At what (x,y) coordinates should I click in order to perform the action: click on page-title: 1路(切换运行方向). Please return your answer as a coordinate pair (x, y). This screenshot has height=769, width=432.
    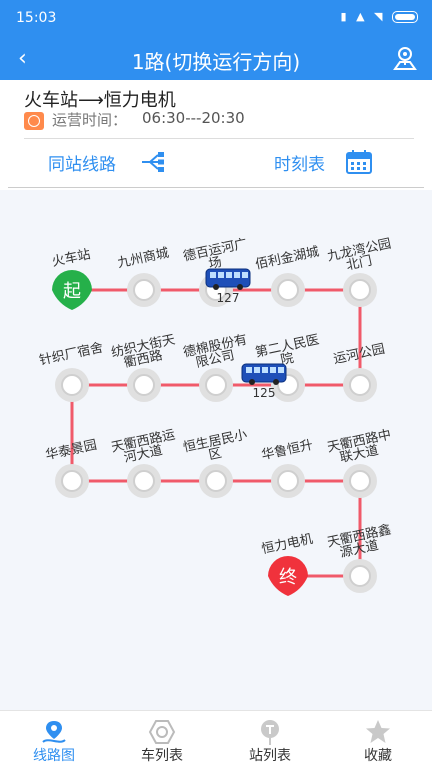
    Looking at the image, I should click on (216, 60).